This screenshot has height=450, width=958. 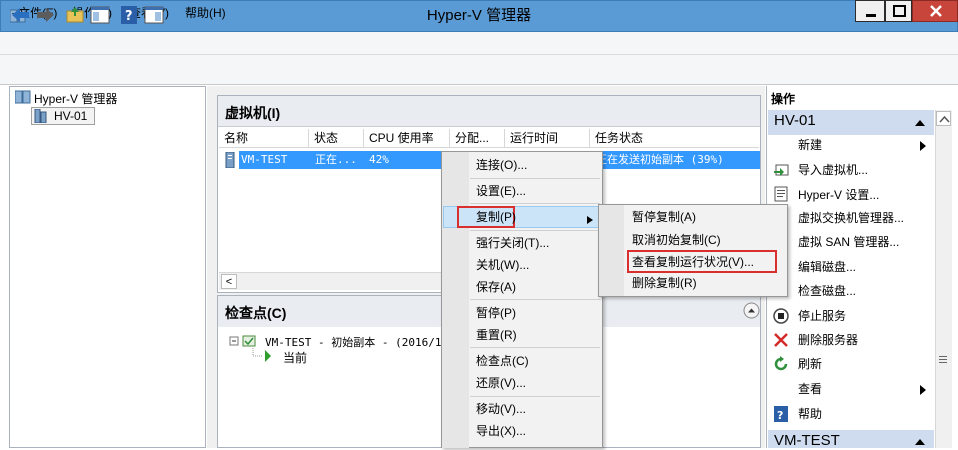 I want to click on column-state: 状态, so click(x=336, y=138).